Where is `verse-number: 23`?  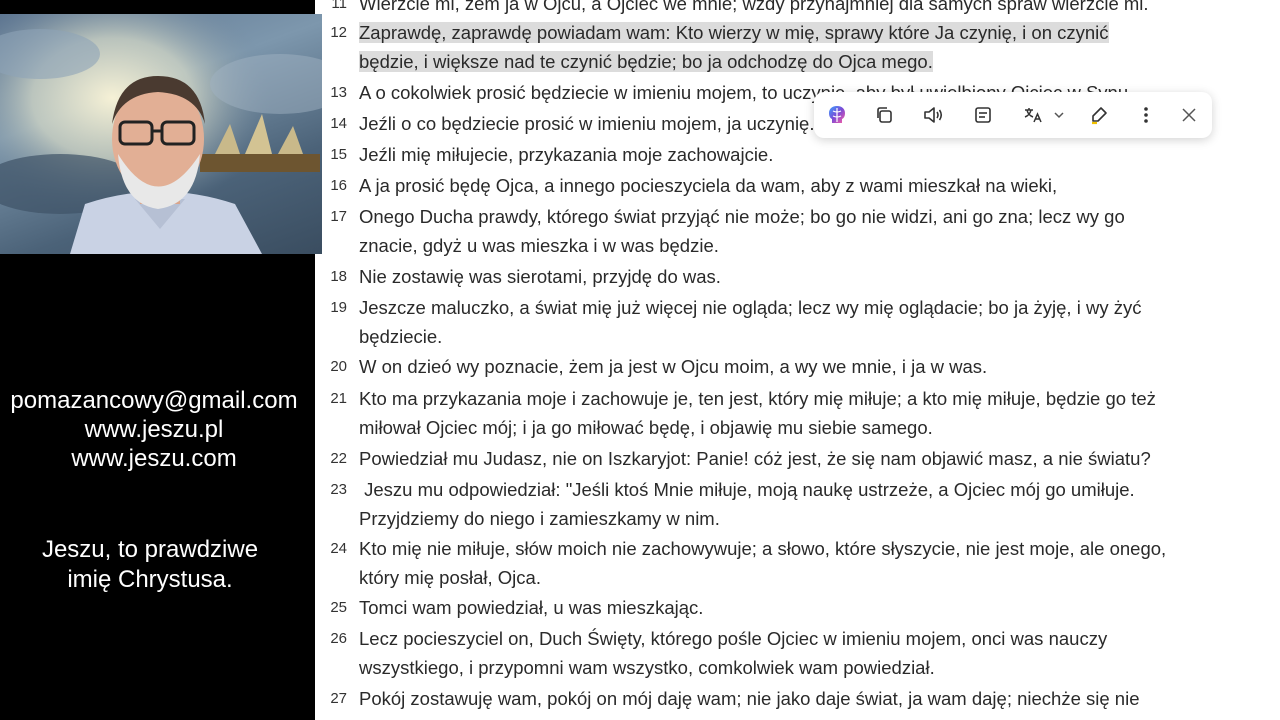 verse-number: 23 is located at coordinates (338, 489).